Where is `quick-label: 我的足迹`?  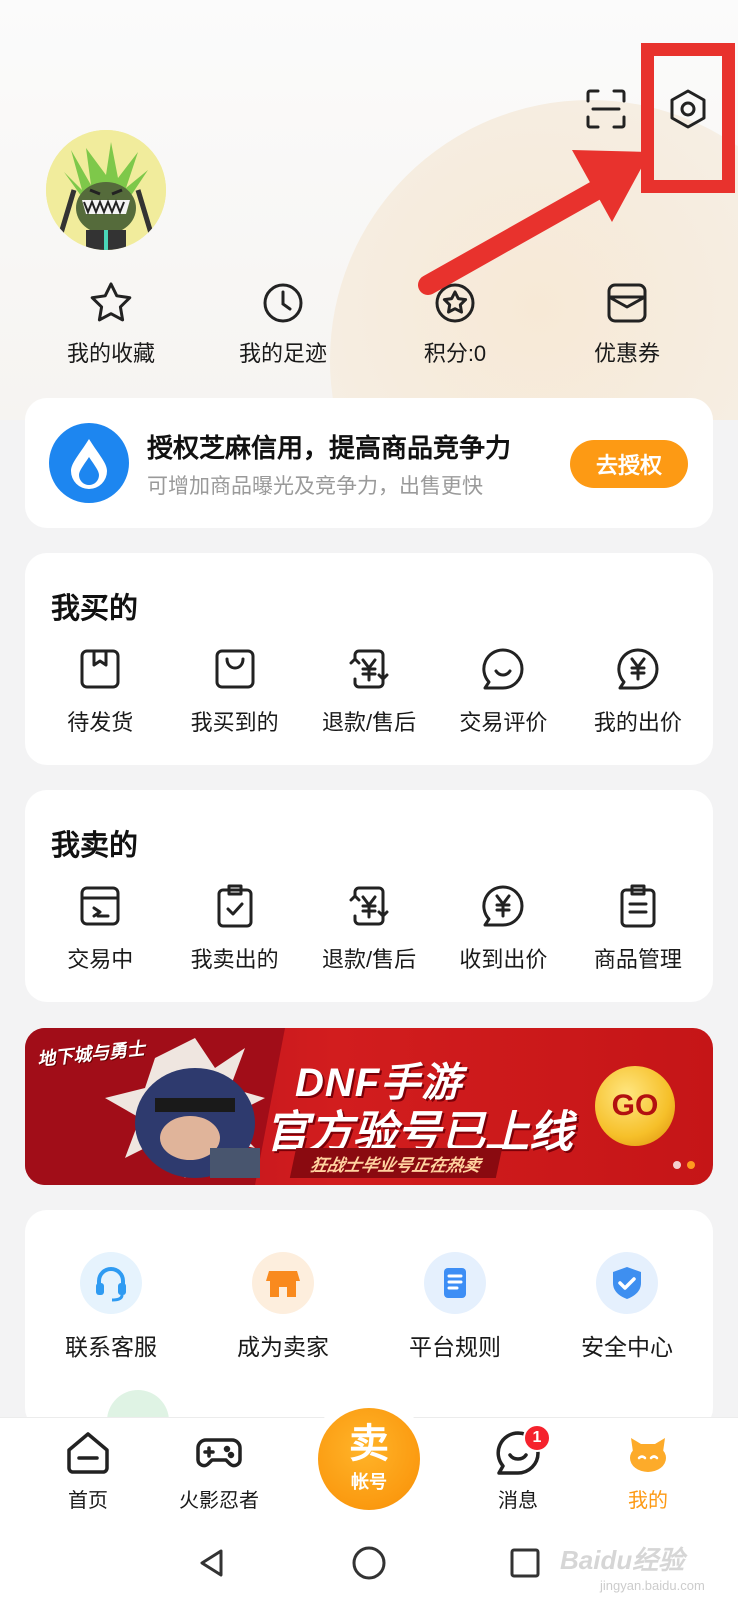 quick-label: 我的足迹 is located at coordinates (282, 353).